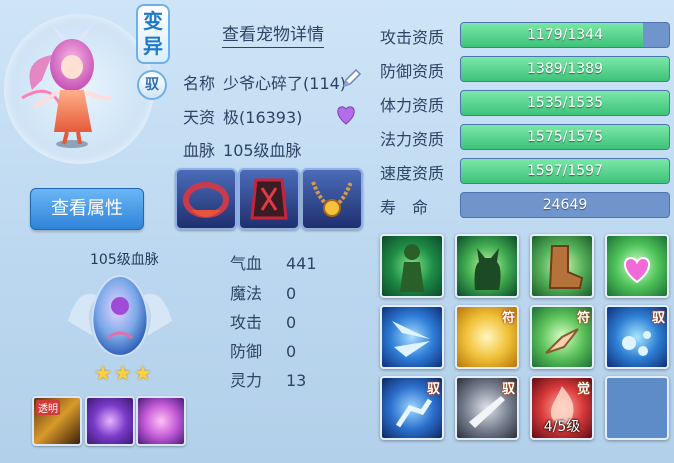 The height and width of the screenshot is (463, 674). What do you see at coordinates (487, 408) in the screenshot?
I see `skill-blades: 驭` at bounding box center [487, 408].